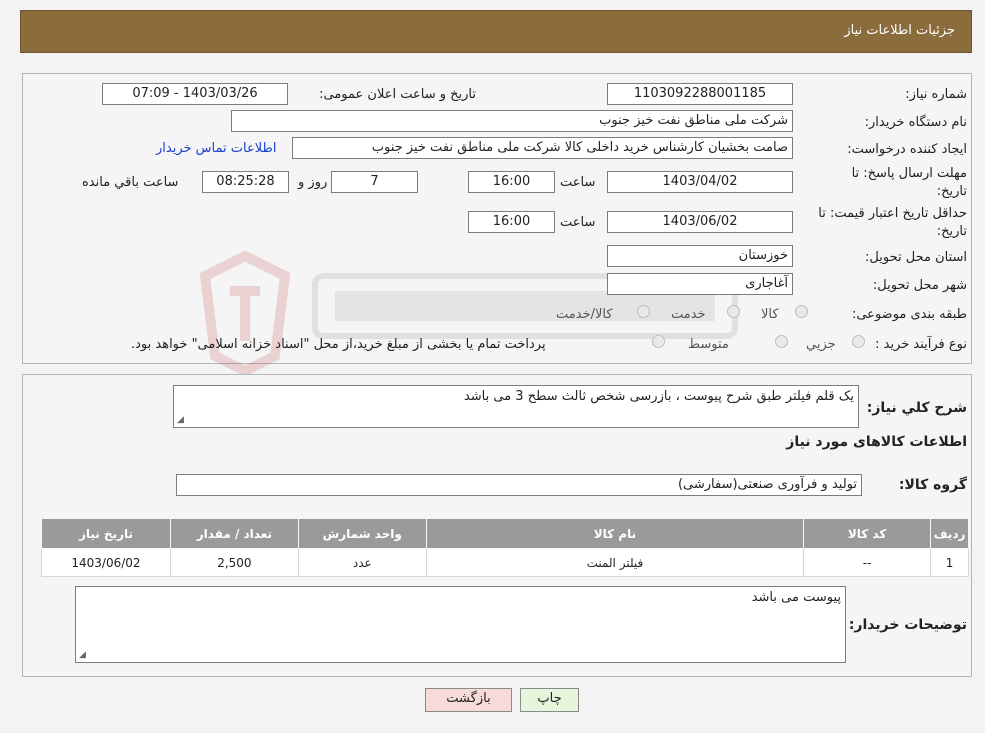  I want to click on buyer-notes-text: پیوست می باشد, so click(796, 597).